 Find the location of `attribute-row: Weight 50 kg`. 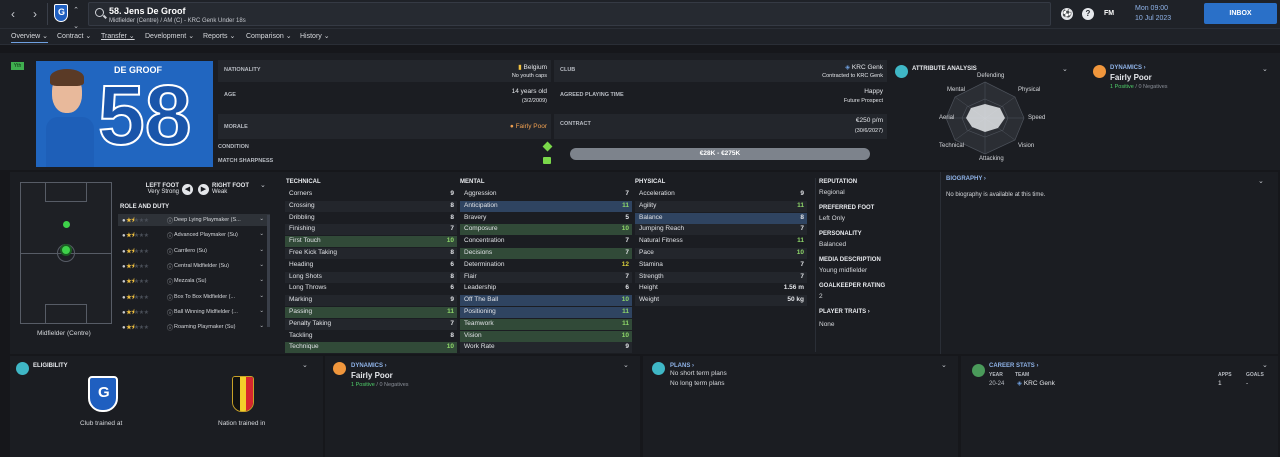

attribute-row: Weight 50 kg is located at coordinates (721, 301).